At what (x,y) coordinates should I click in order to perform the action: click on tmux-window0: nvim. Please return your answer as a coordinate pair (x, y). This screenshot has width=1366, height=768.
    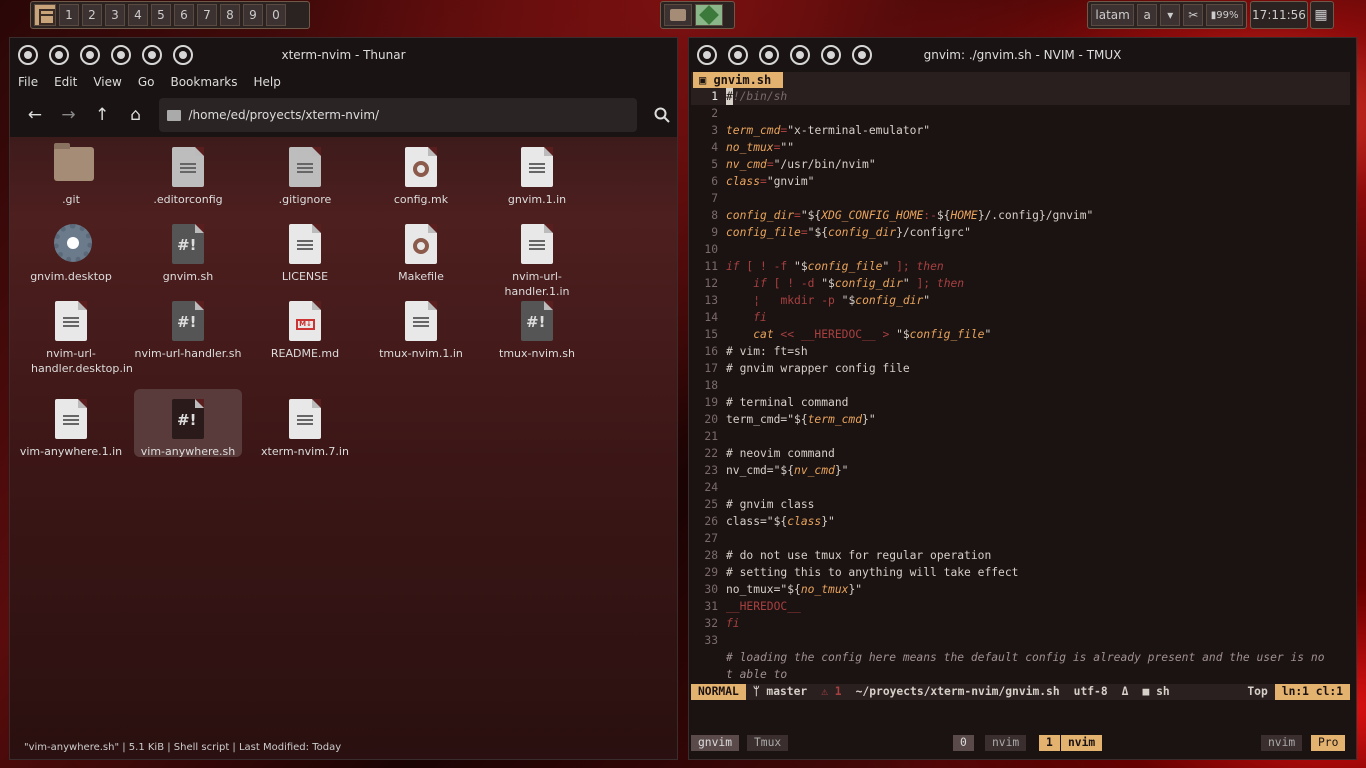
    Looking at the image, I should click on (1006, 743).